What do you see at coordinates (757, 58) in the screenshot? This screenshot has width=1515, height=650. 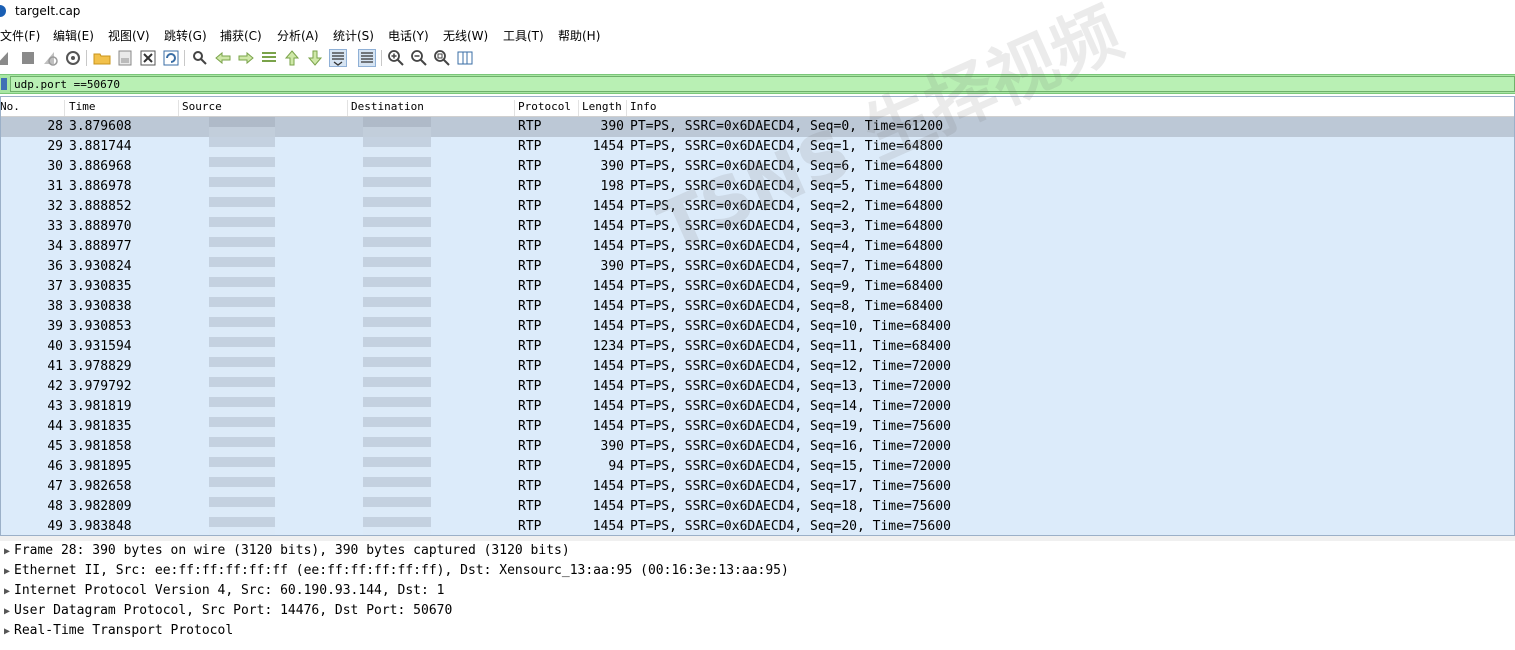 I see `main-toolbar` at bounding box center [757, 58].